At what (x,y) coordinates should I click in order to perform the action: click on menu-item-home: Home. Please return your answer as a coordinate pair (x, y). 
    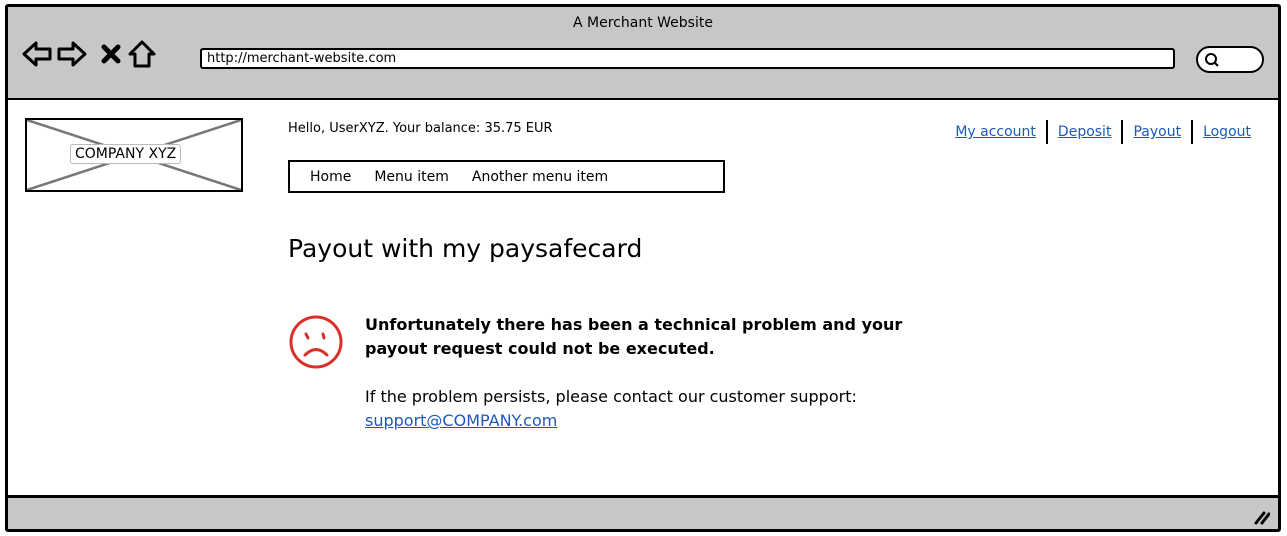
    Looking at the image, I should click on (330, 177).